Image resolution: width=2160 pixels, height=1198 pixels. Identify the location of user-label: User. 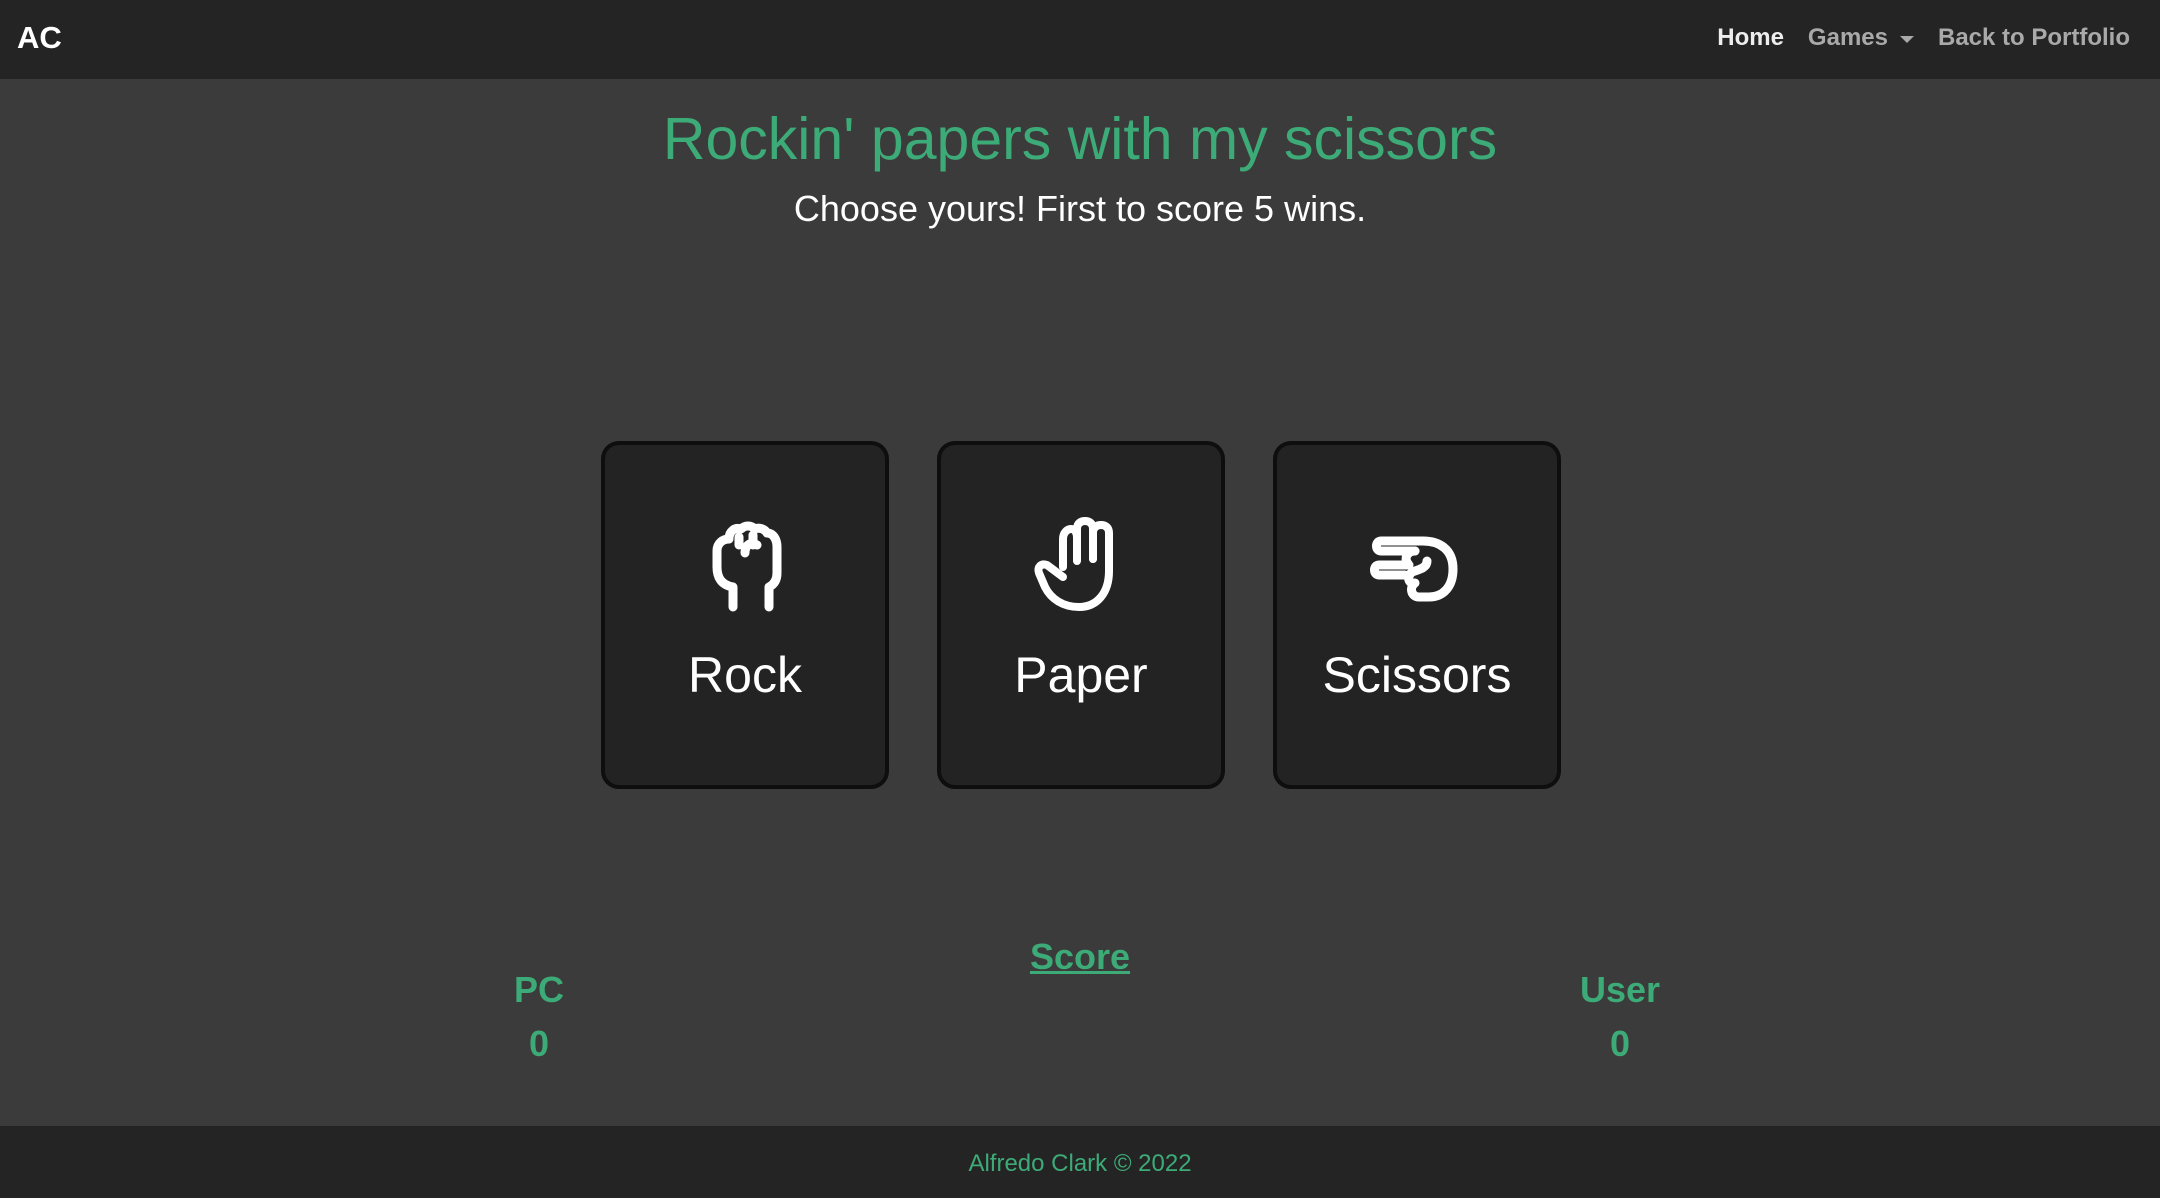
(1620, 989).